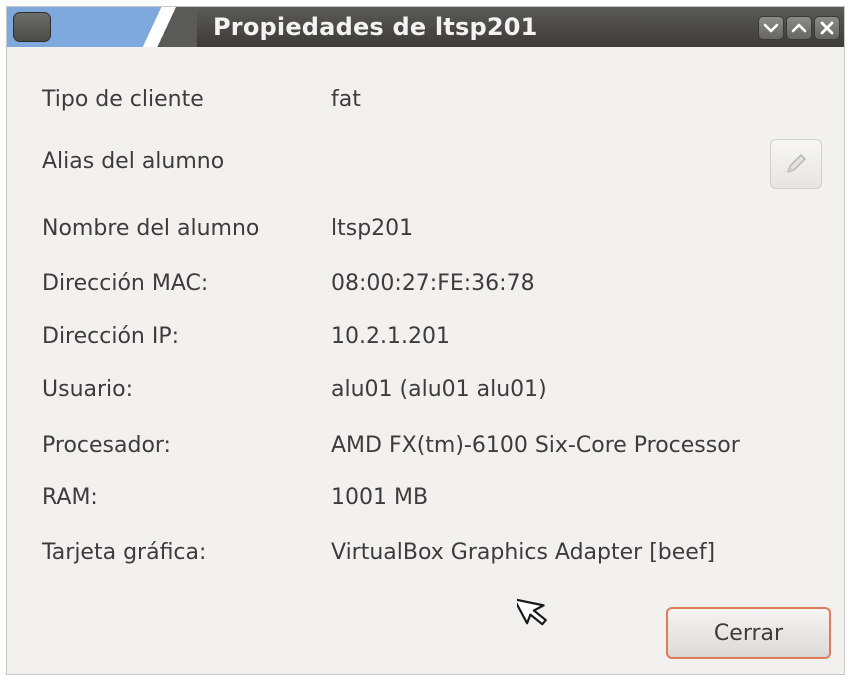  What do you see at coordinates (70, 497) in the screenshot?
I see `label-ram: RAM:` at bounding box center [70, 497].